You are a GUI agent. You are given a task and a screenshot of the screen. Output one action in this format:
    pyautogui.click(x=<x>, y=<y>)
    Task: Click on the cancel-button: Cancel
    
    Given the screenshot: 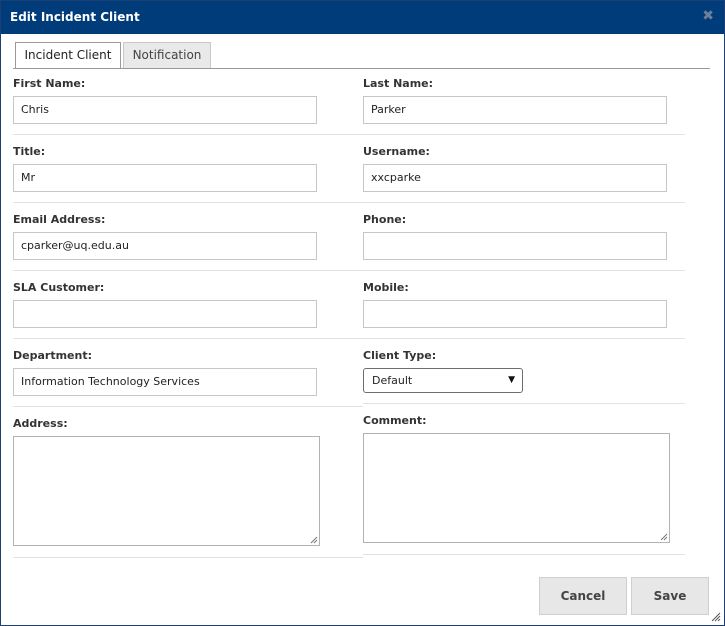 What is the action you would take?
    pyautogui.click(x=583, y=596)
    